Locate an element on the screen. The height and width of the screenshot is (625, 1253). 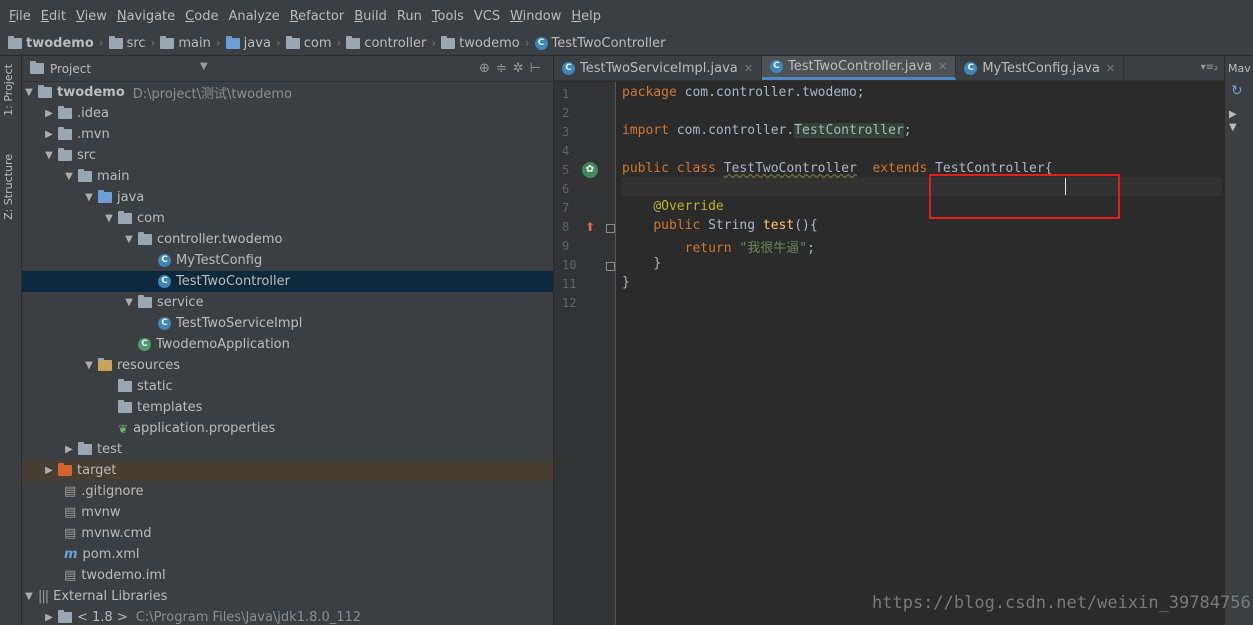
breadcrumb-item-com: com is located at coordinates (308, 43).